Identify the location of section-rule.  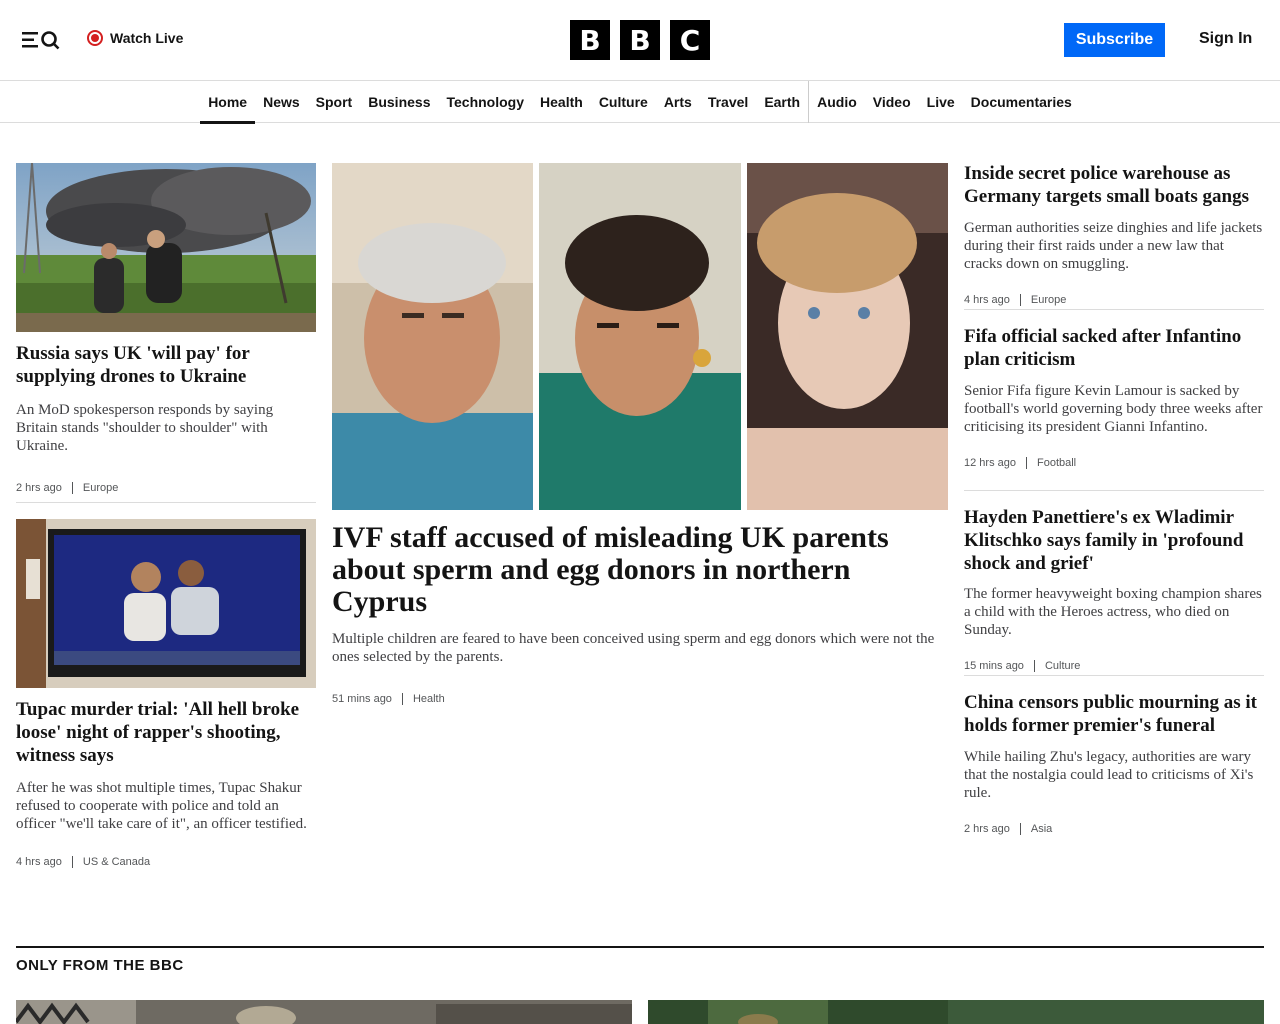
(640, 947).